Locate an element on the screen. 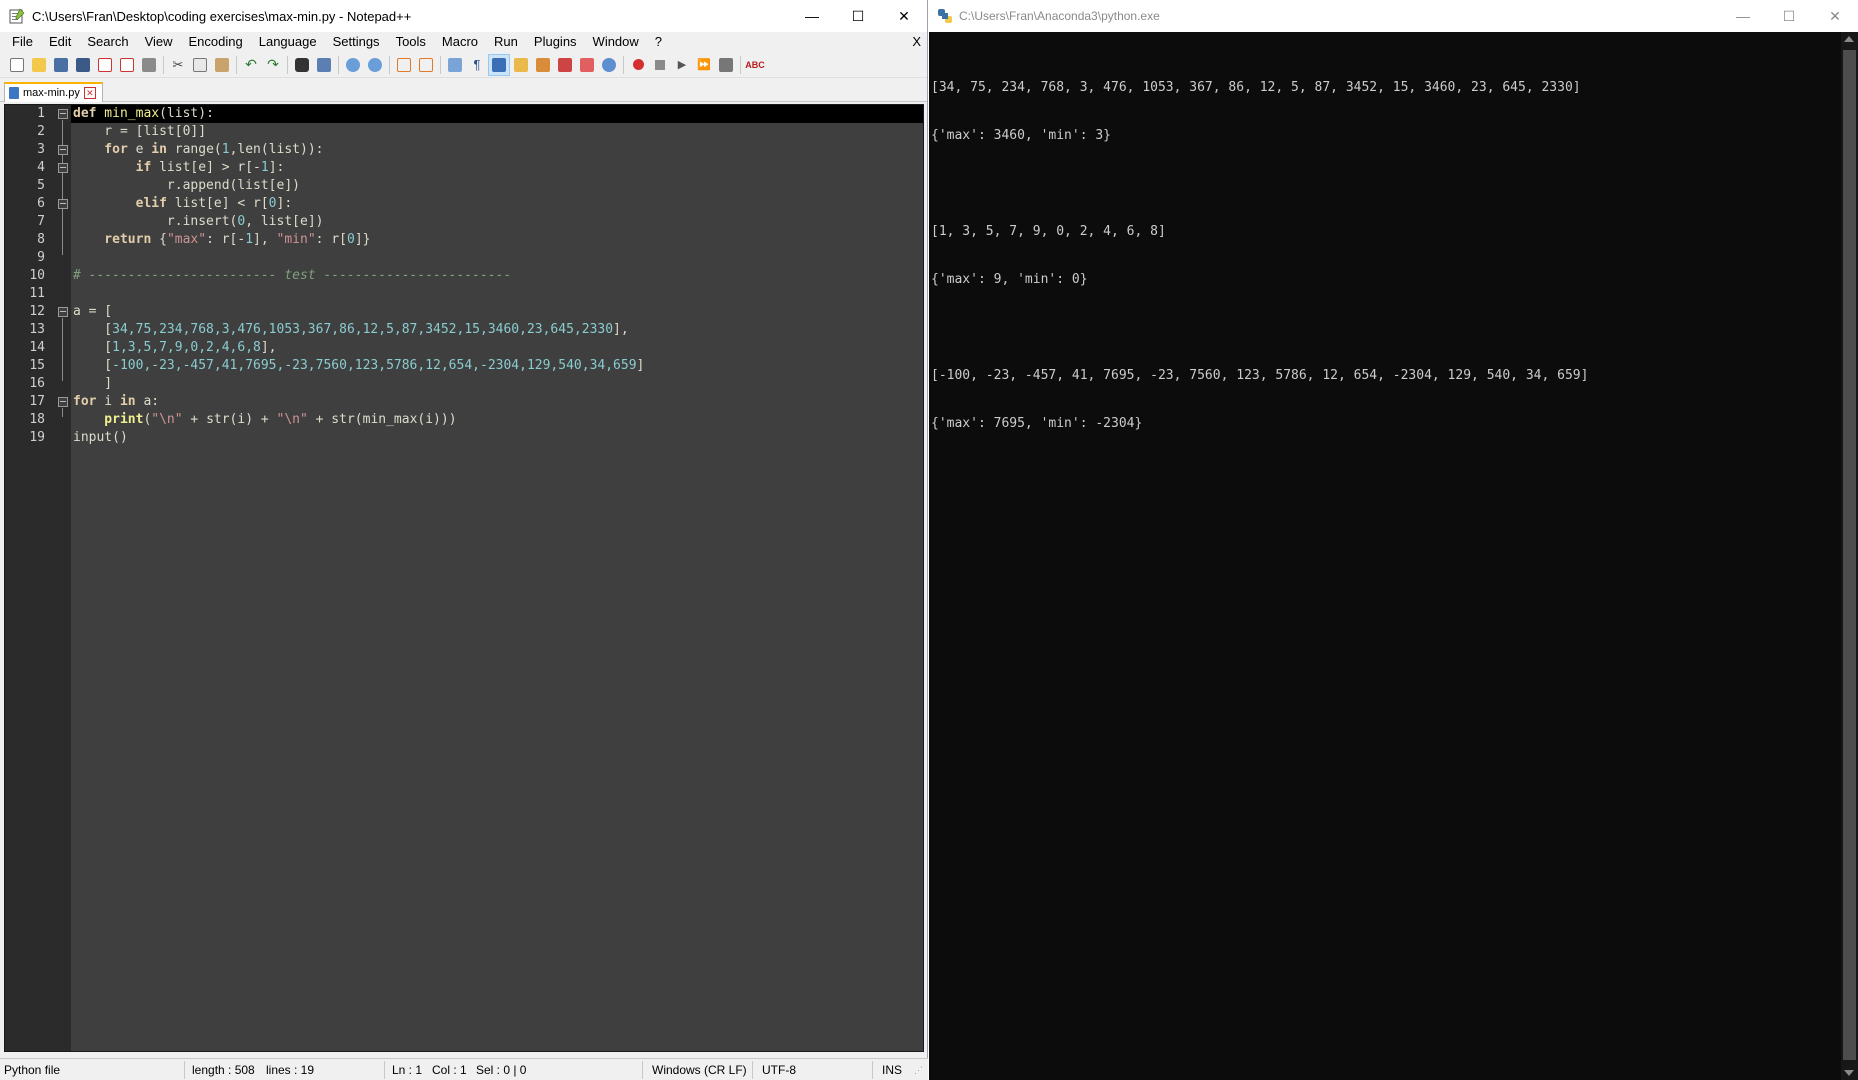 Image resolution: width=1858 pixels, height=1080 pixels. redo-icon: ↷ is located at coordinates (273, 65).